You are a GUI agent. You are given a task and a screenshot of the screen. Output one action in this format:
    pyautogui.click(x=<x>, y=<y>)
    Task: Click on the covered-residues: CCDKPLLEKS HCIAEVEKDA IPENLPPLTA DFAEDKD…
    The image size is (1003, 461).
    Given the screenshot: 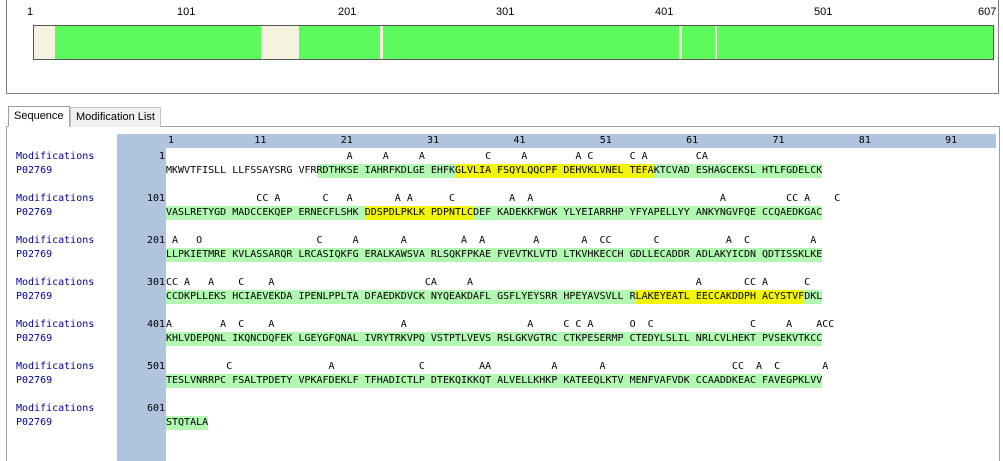 What is the action you would take?
    pyautogui.click(x=401, y=297)
    